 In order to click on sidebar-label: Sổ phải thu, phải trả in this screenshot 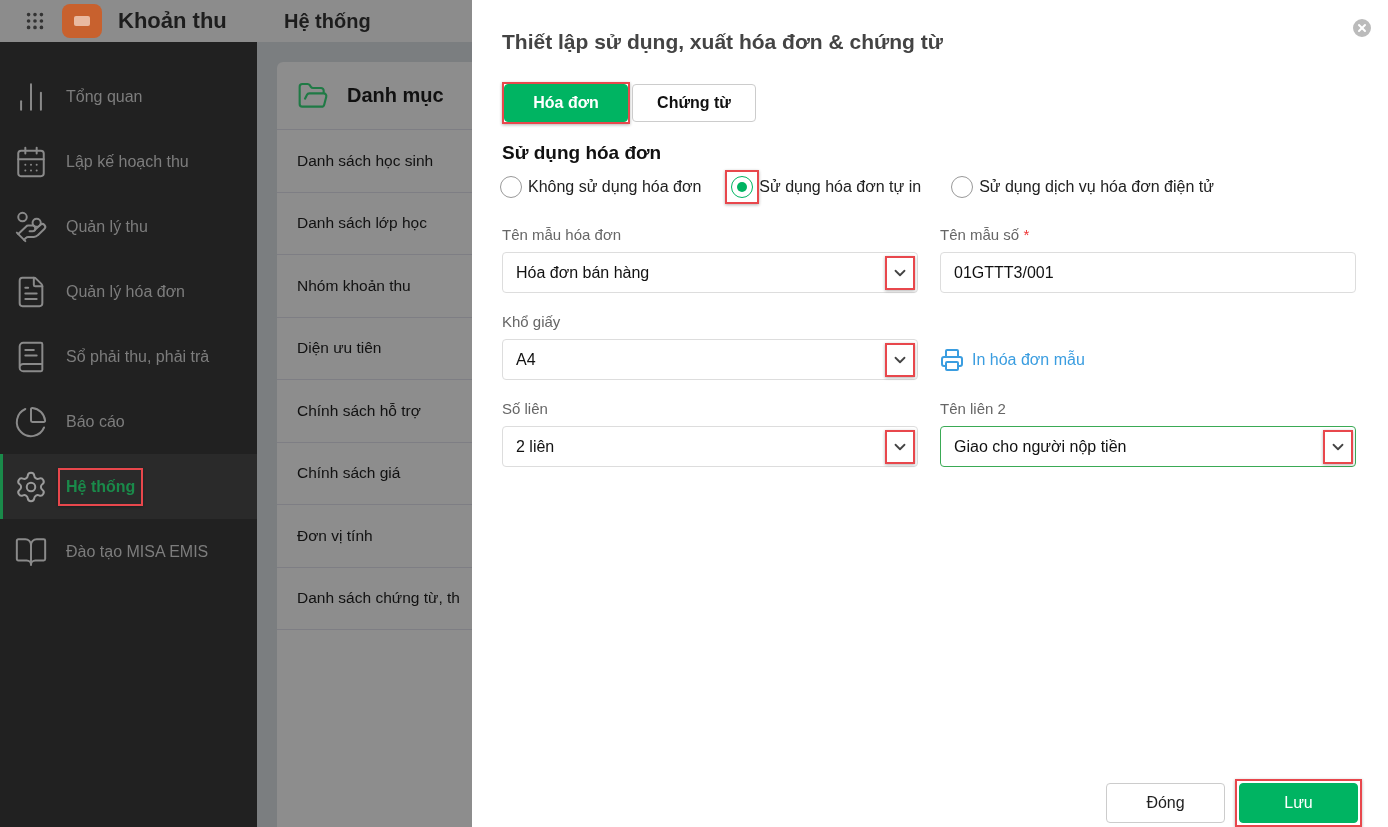, I will do `click(138, 356)`.